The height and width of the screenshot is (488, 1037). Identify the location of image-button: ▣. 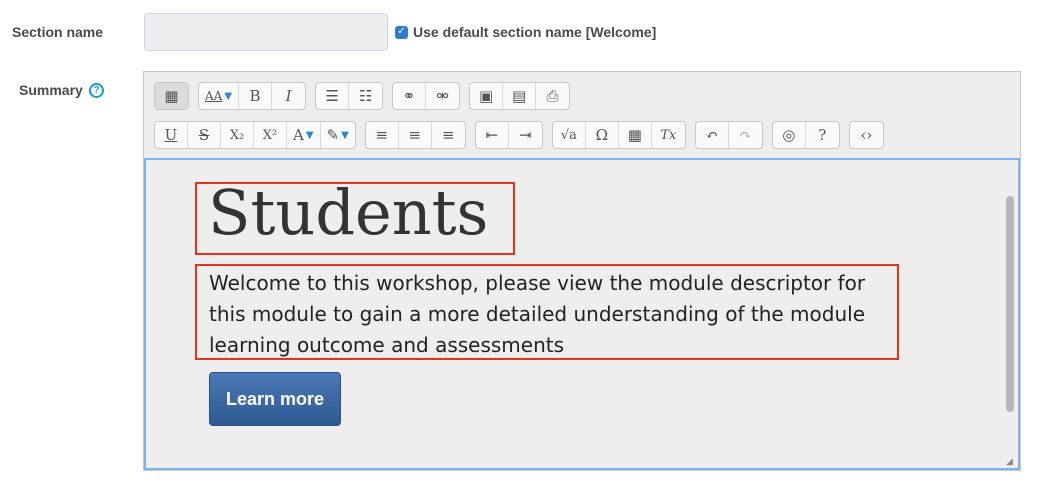
(487, 96).